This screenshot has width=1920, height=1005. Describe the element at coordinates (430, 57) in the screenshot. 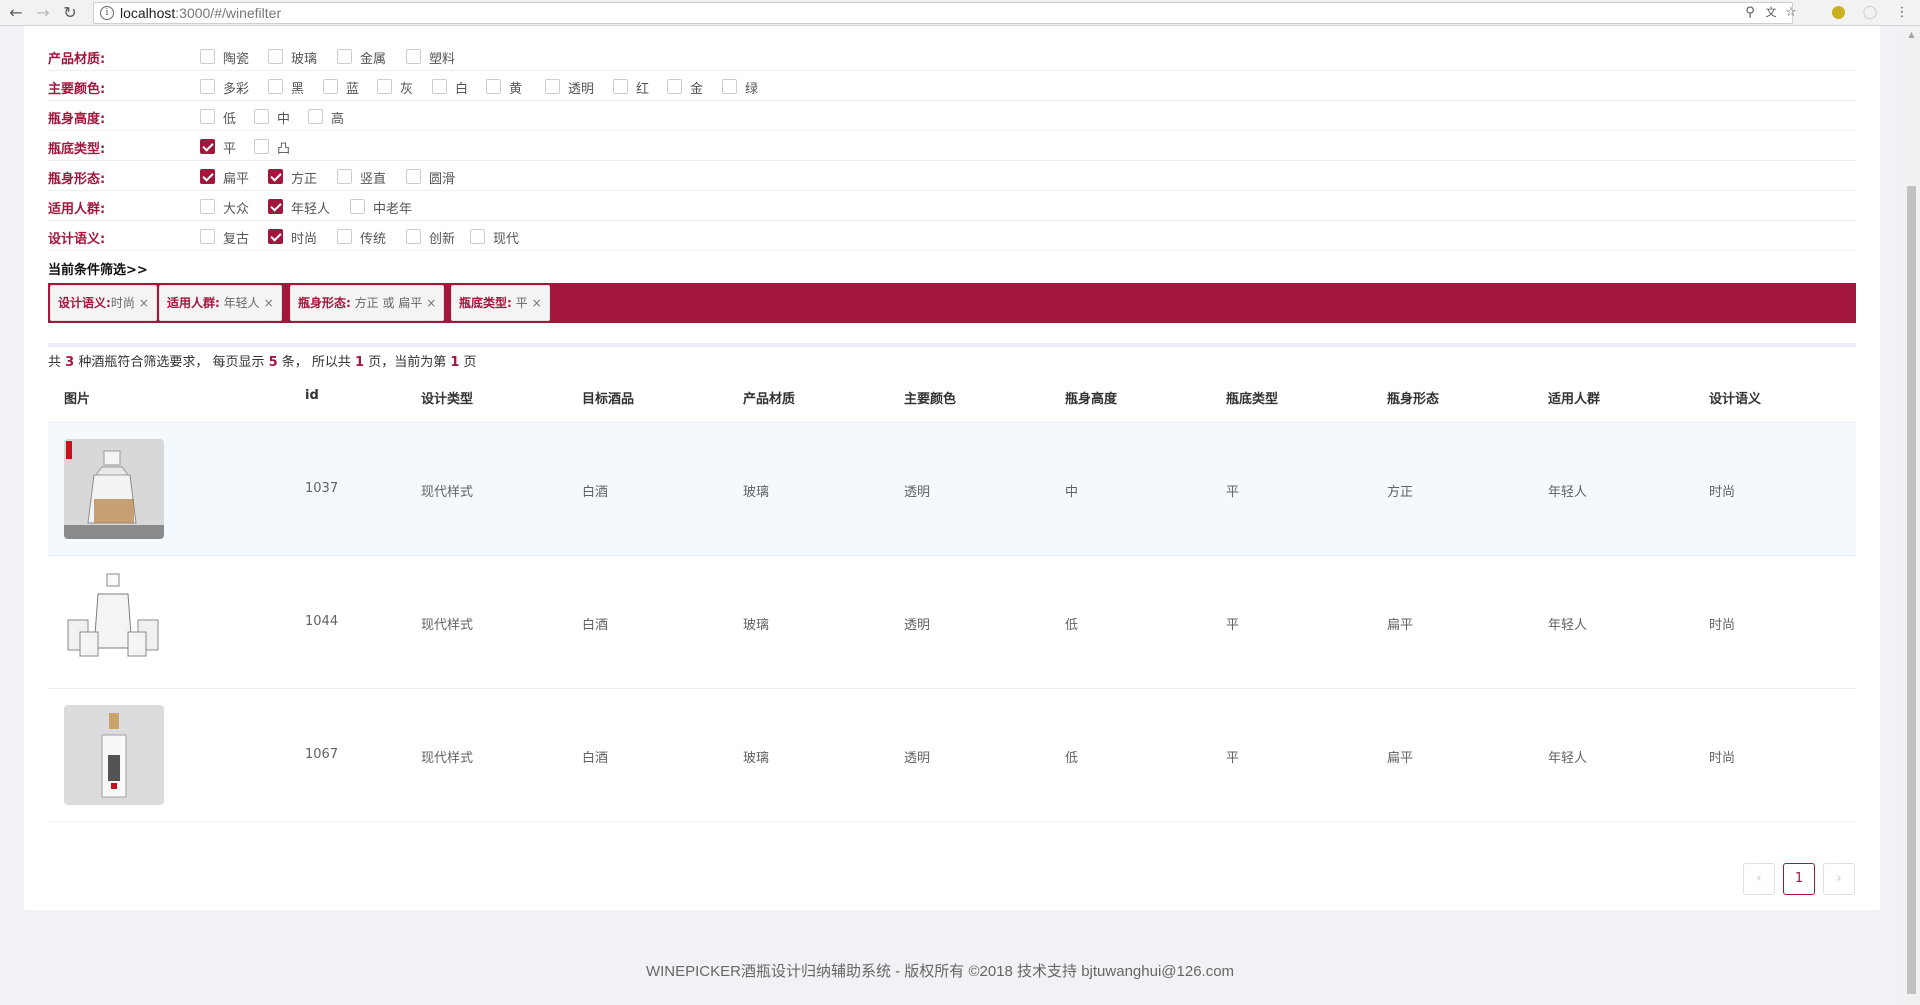

I see `filter-option-checkbox: 塑料` at that location.